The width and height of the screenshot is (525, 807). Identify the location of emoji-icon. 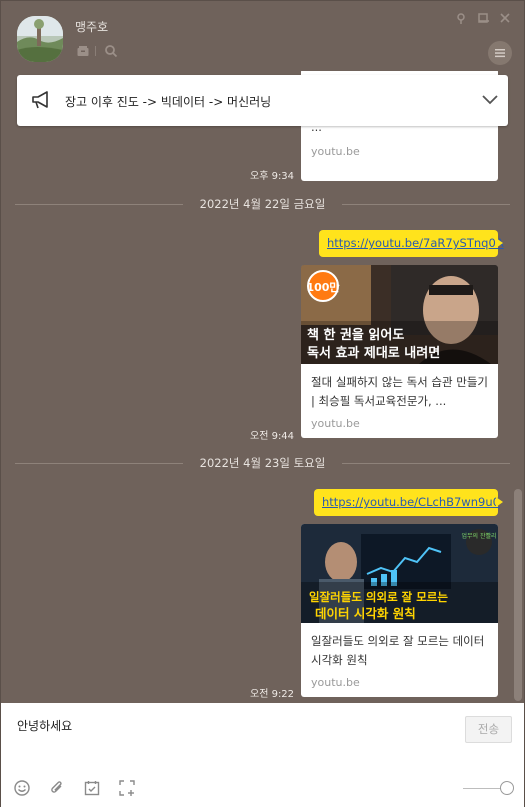
(22, 788).